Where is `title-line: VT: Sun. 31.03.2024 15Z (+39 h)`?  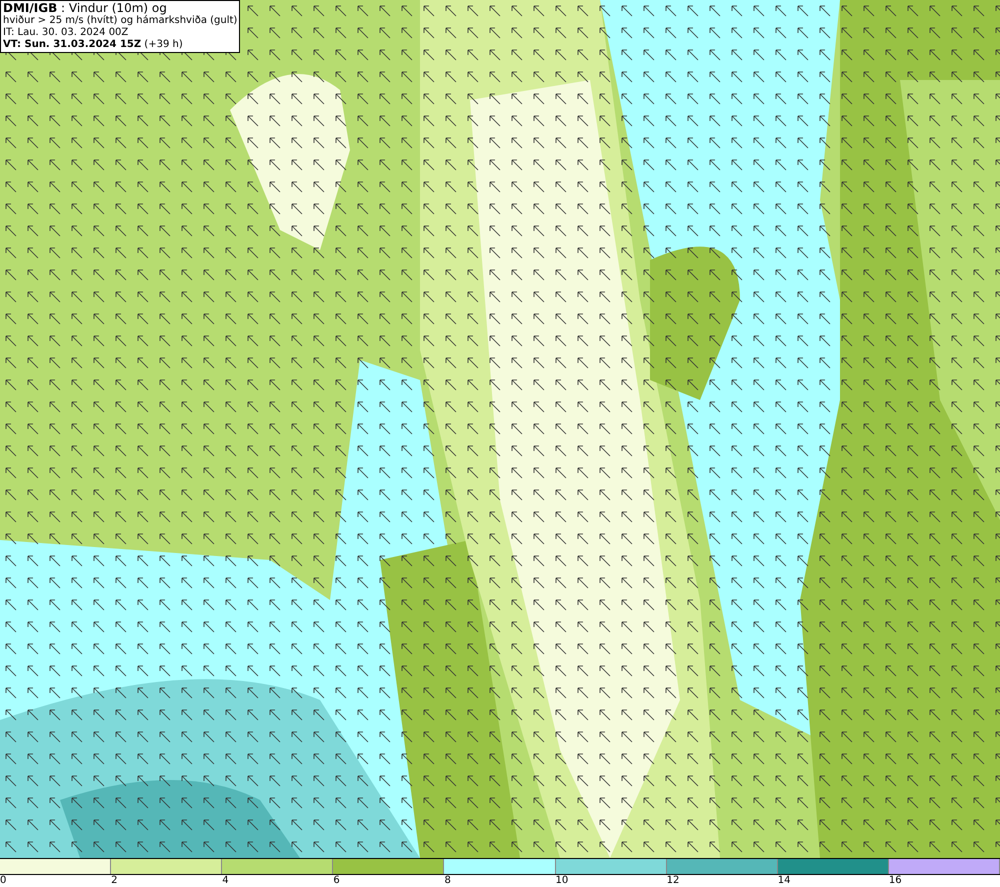 title-line: VT: Sun. 31.03.2024 15Z (+39 h) is located at coordinates (93, 45).